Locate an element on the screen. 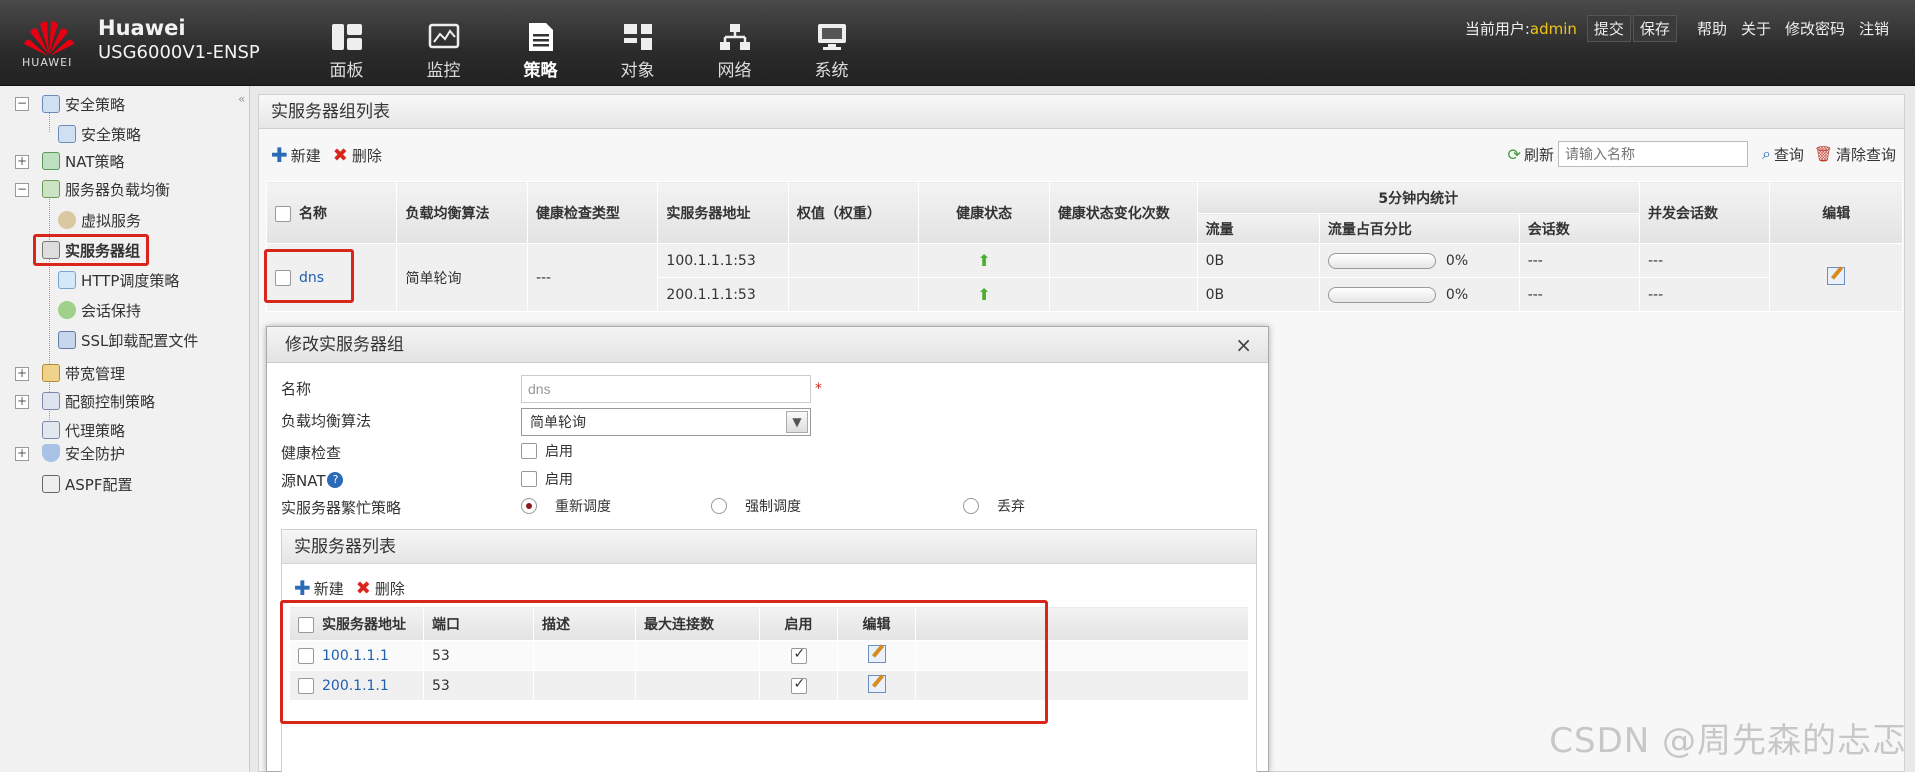  busy-option-reschedule: 重新调度 is located at coordinates (566, 506).